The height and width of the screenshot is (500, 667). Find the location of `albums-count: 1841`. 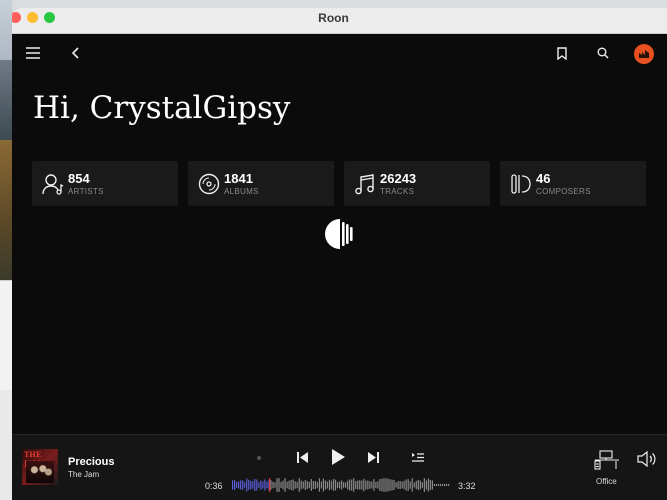

albums-count: 1841 is located at coordinates (238, 178).